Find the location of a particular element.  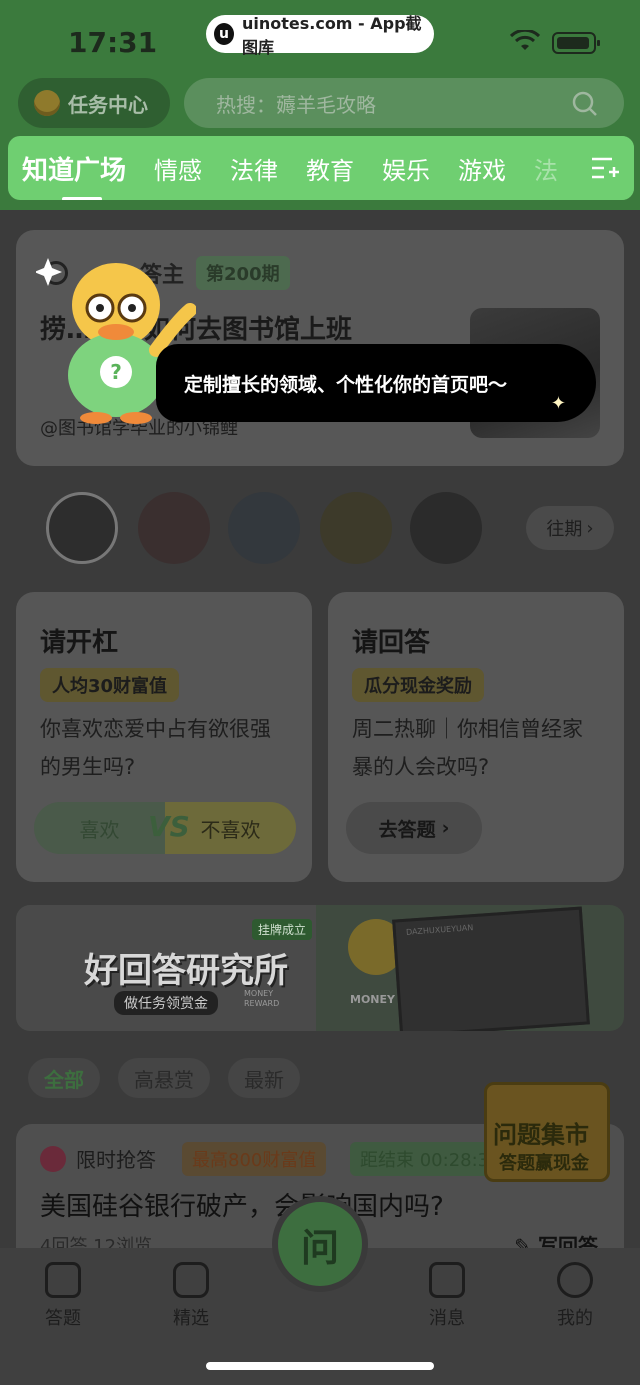

tab-entertainment: 娱乐 is located at coordinates (406, 168).